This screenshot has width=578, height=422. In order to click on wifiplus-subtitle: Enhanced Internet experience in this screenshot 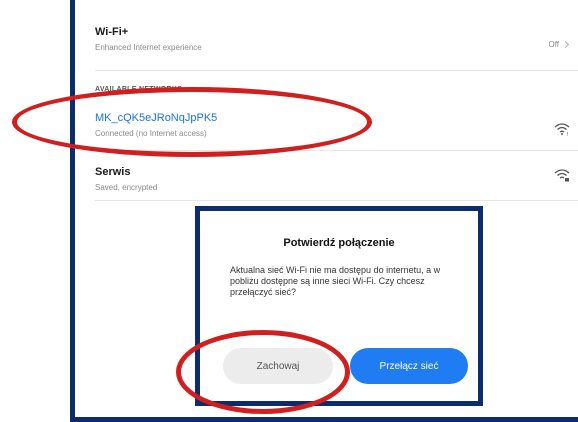, I will do `click(148, 47)`.